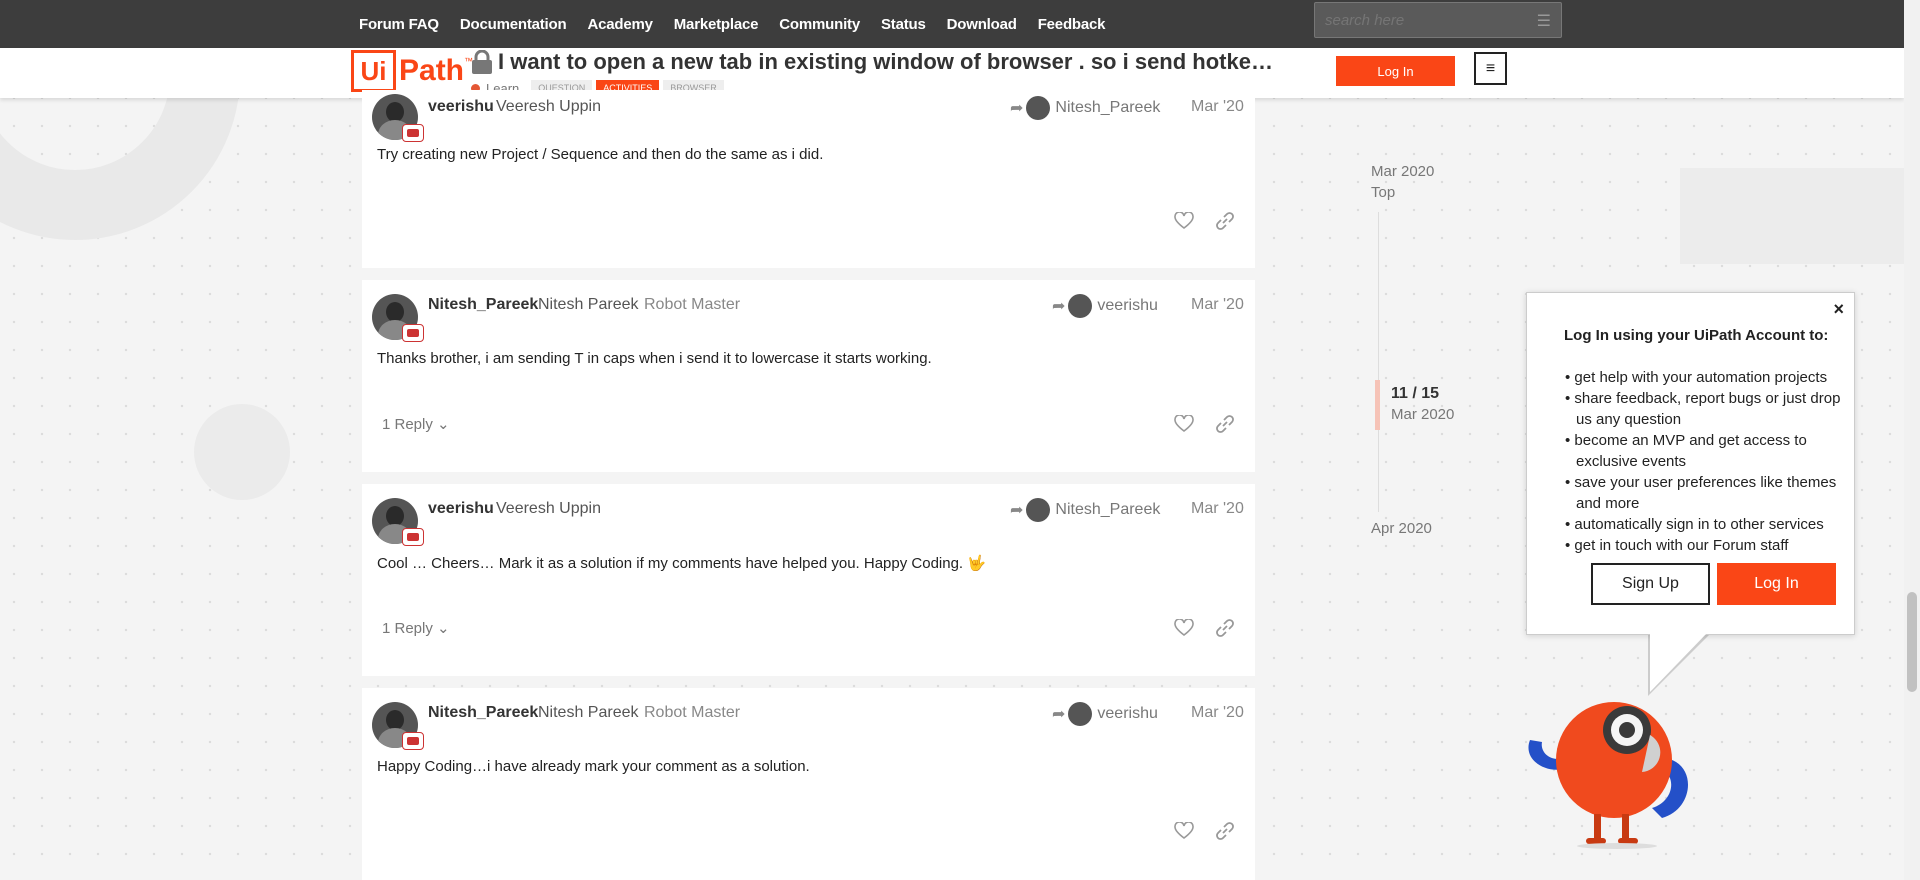 The height and width of the screenshot is (880, 1920). Describe the element at coordinates (716, 24) in the screenshot. I see `nav-link-marketplace: Marketplace` at that location.